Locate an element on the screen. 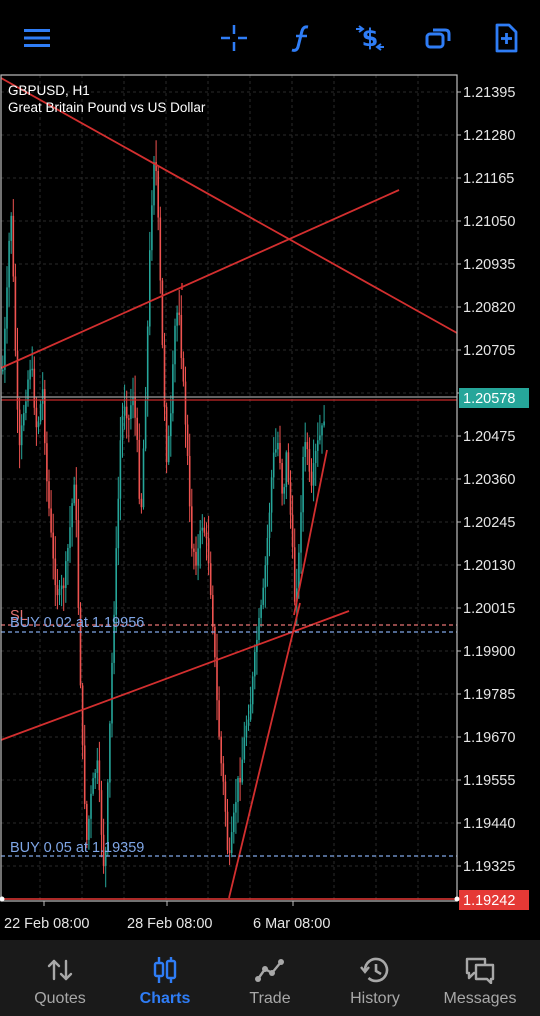 This screenshot has height=1016, width=540. trend-line-icon is located at coordinates (270, 970).